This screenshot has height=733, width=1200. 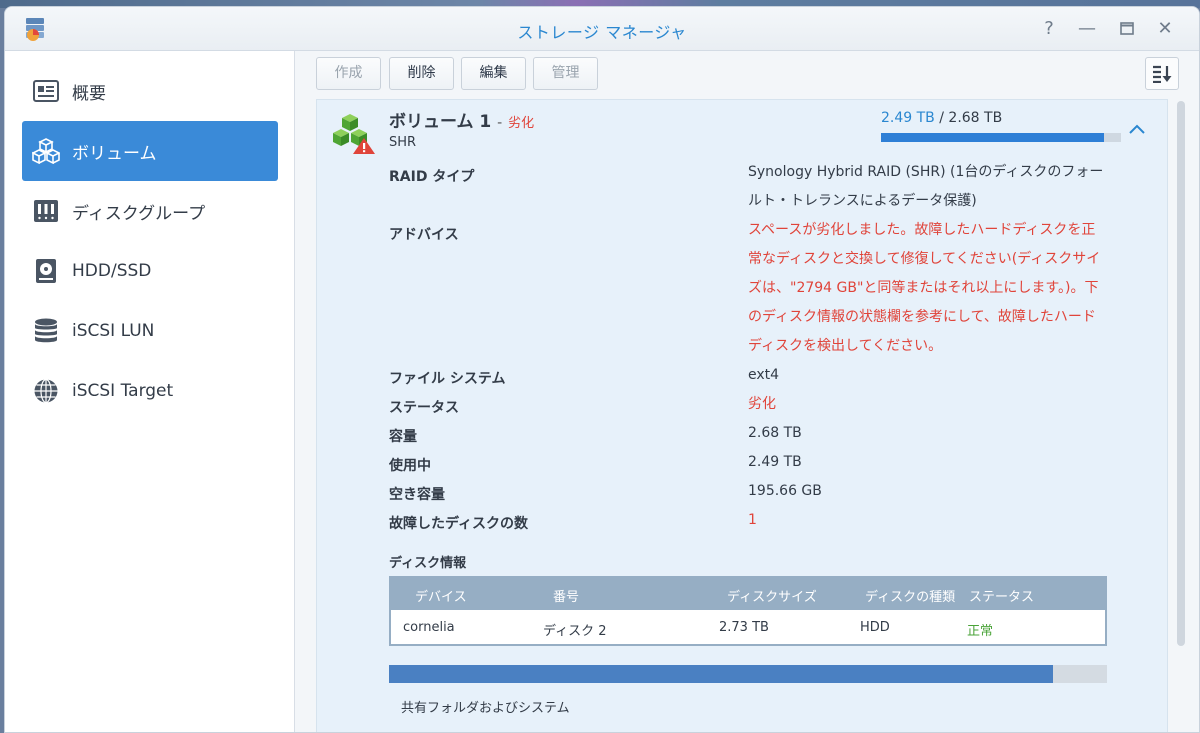 I want to click on sort-button, so click(x=1162, y=73).